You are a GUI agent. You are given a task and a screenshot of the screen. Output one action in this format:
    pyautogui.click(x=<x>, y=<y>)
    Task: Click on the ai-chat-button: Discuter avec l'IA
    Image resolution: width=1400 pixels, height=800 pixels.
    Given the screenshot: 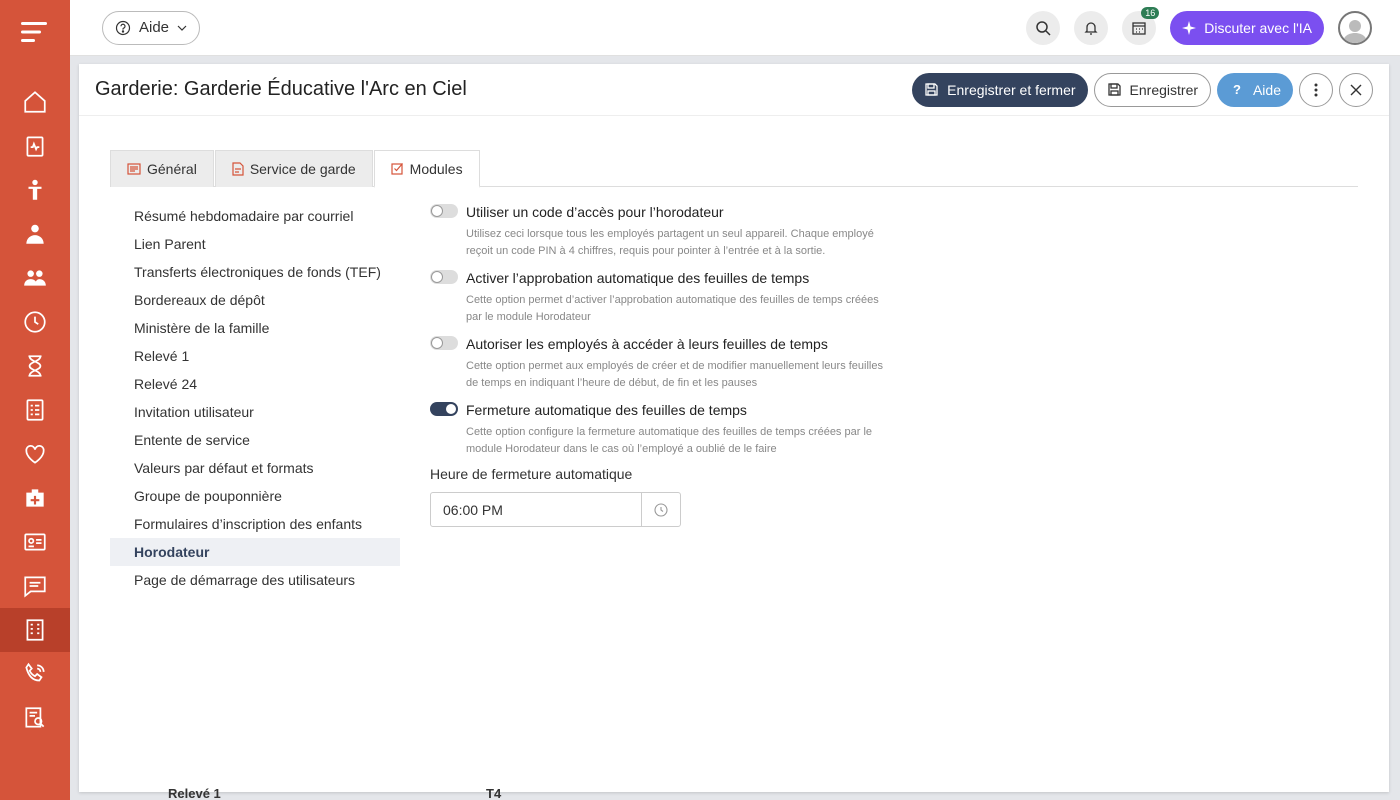 What is the action you would take?
    pyautogui.click(x=1247, y=27)
    